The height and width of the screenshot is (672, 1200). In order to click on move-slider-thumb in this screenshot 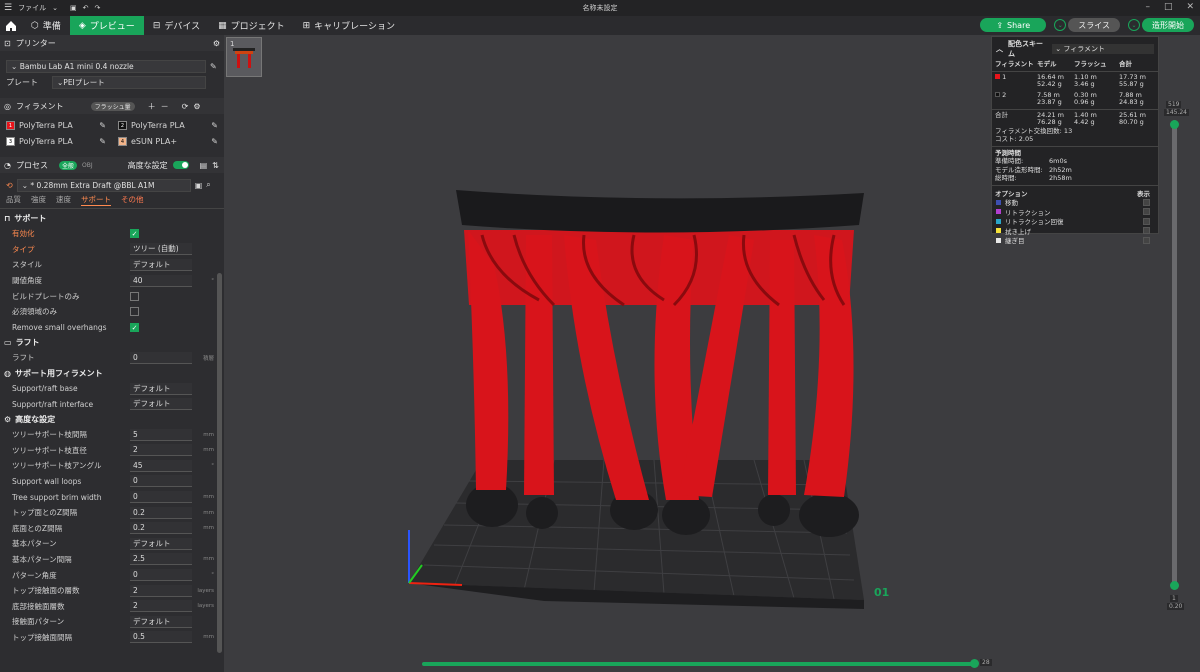, I will do `click(974, 663)`.